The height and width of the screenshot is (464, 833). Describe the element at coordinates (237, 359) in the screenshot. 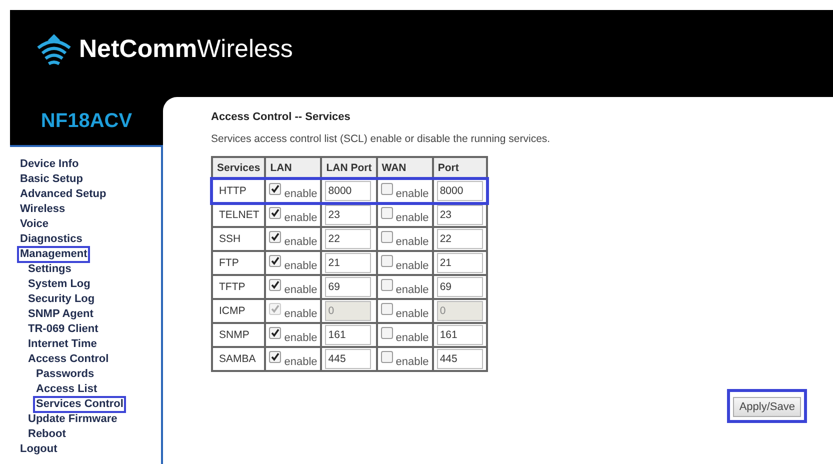

I see `service-name: SAMBA` at that location.